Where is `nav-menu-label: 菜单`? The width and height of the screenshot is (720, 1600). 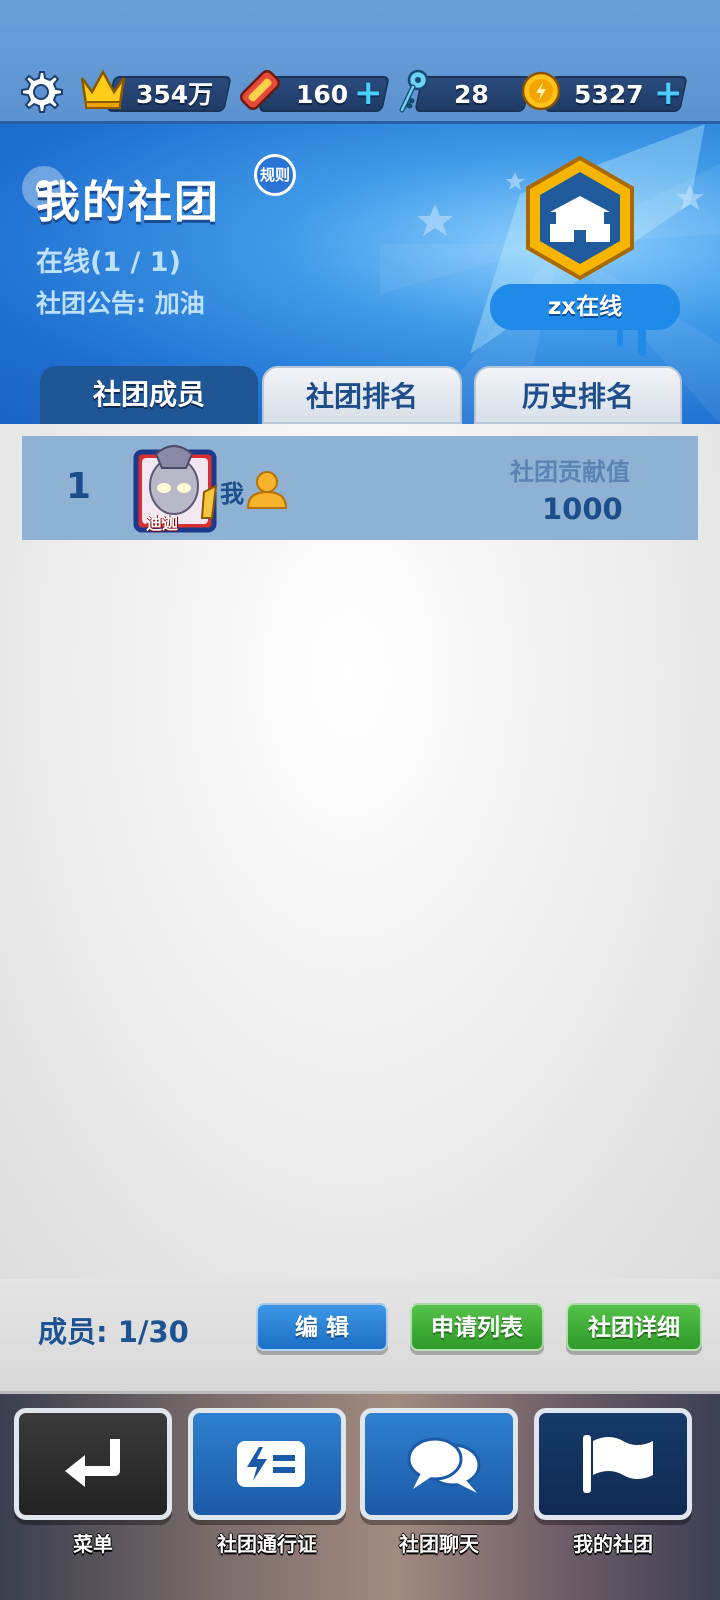
nav-menu-label: 菜单 is located at coordinates (93, 1544).